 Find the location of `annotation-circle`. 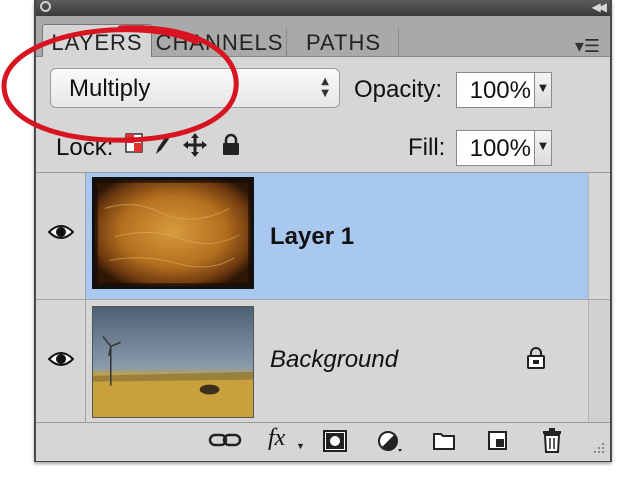

annotation-circle is located at coordinates (120, 84).